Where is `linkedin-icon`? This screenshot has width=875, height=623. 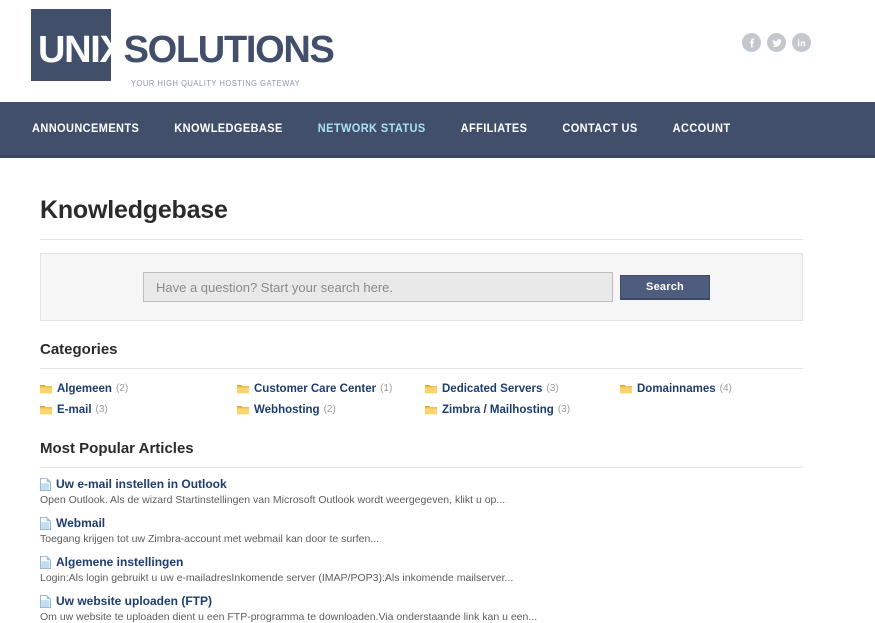
linkedin-icon is located at coordinates (801, 42).